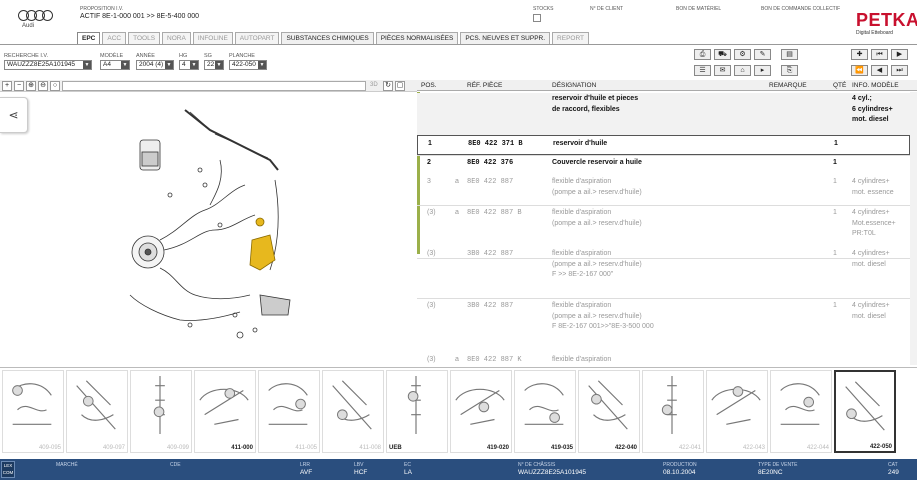  I want to click on share-button: ⋖, so click(14, 115).